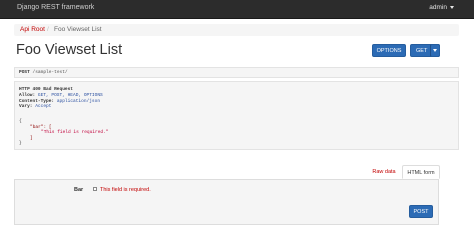 Image resolution: width=474 pixels, height=249 pixels. I want to click on user-menu: admin, so click(441, 7).